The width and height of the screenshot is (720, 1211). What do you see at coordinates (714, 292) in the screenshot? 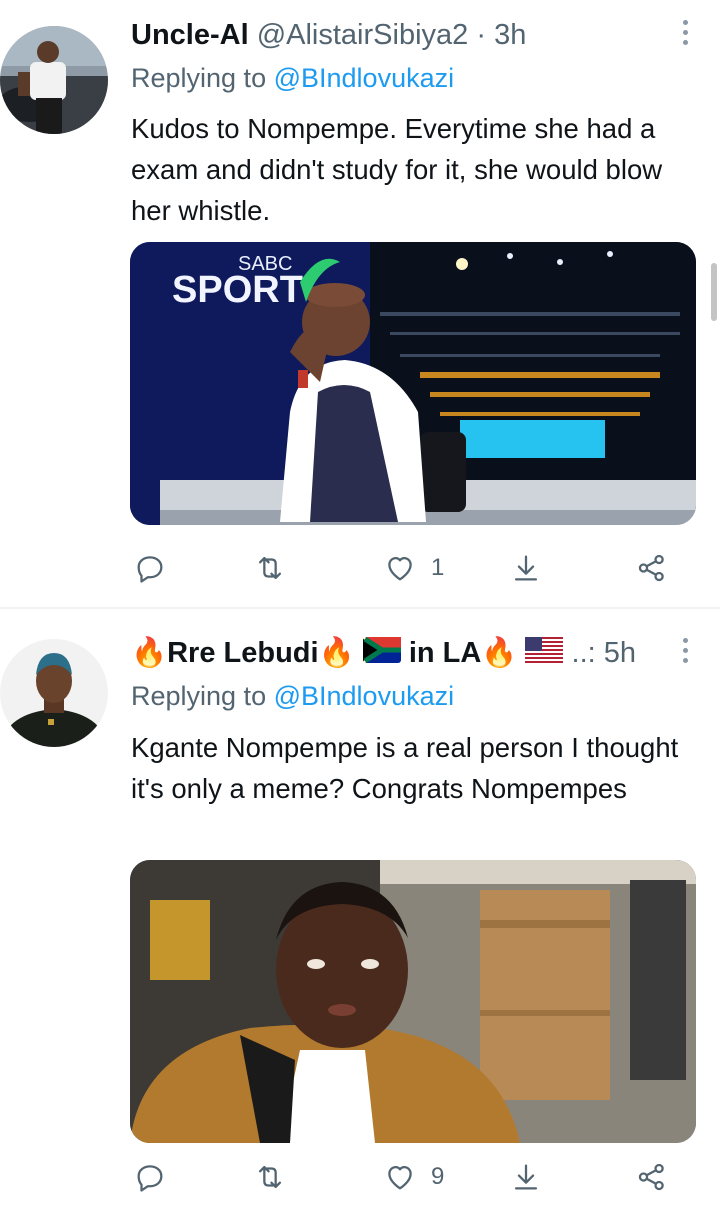
I see `scrollbar-thumb` at bounding box center [714, 292].